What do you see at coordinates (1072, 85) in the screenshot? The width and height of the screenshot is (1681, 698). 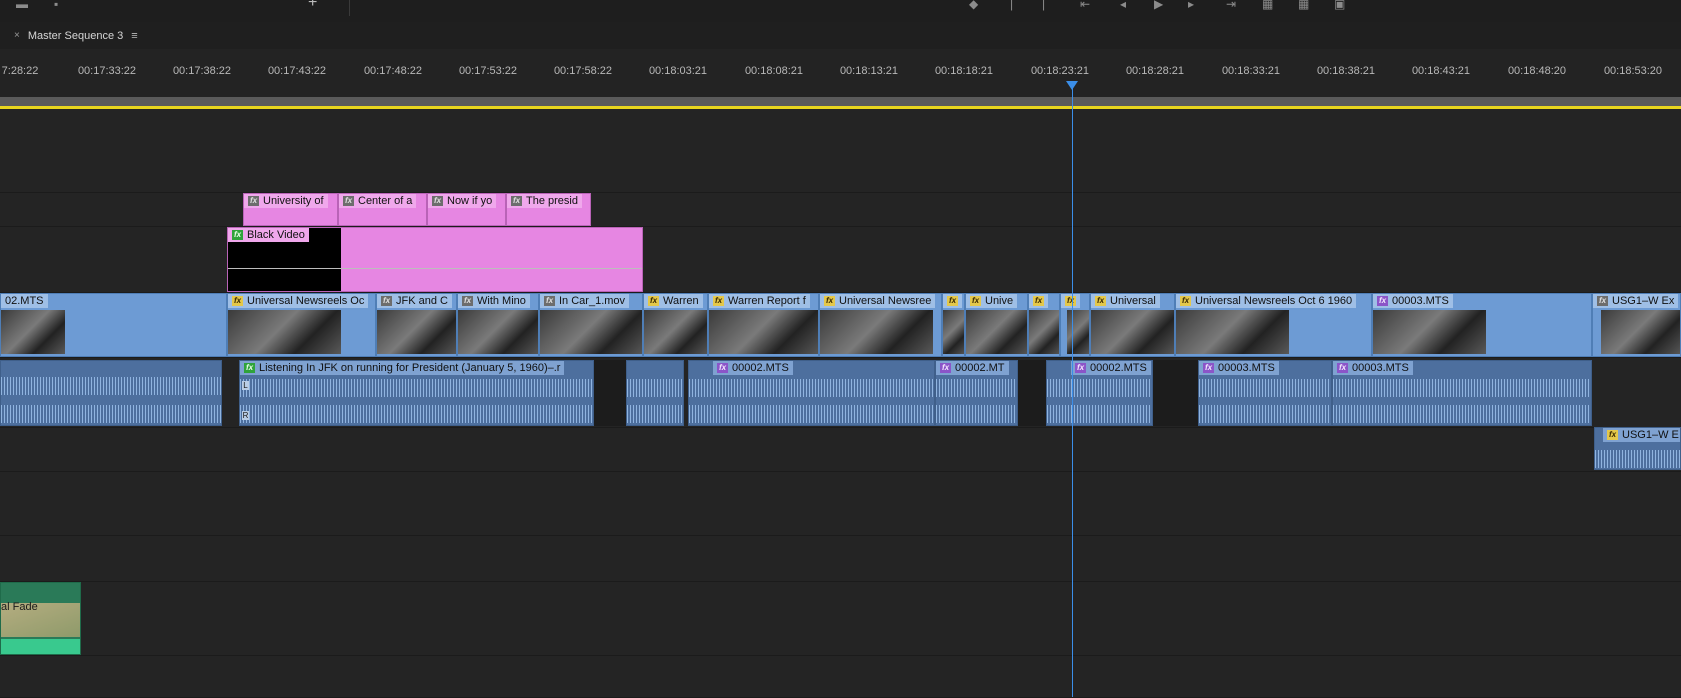 I see `playhead-handle` at bounding box center [1072, 85].